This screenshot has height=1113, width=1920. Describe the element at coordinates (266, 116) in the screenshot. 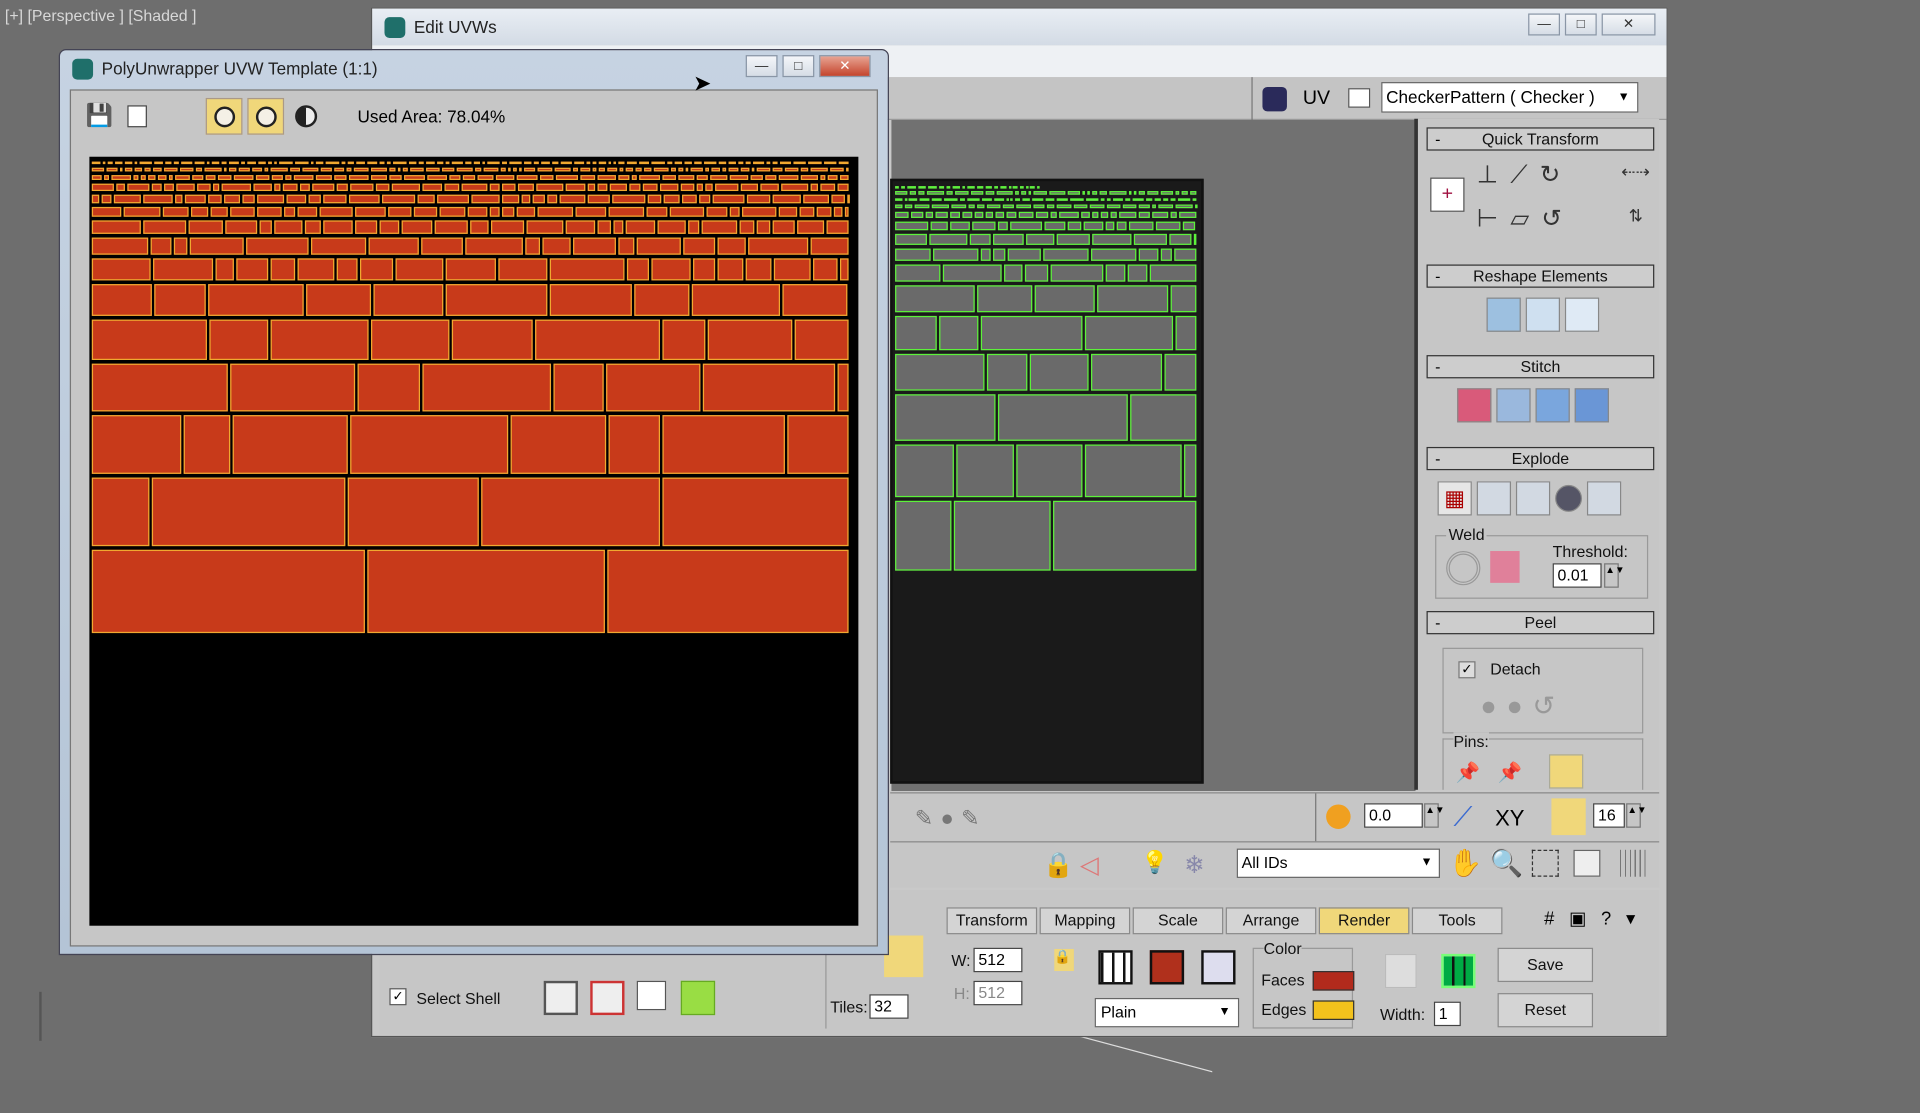

I see `edges-toggle` at that location.